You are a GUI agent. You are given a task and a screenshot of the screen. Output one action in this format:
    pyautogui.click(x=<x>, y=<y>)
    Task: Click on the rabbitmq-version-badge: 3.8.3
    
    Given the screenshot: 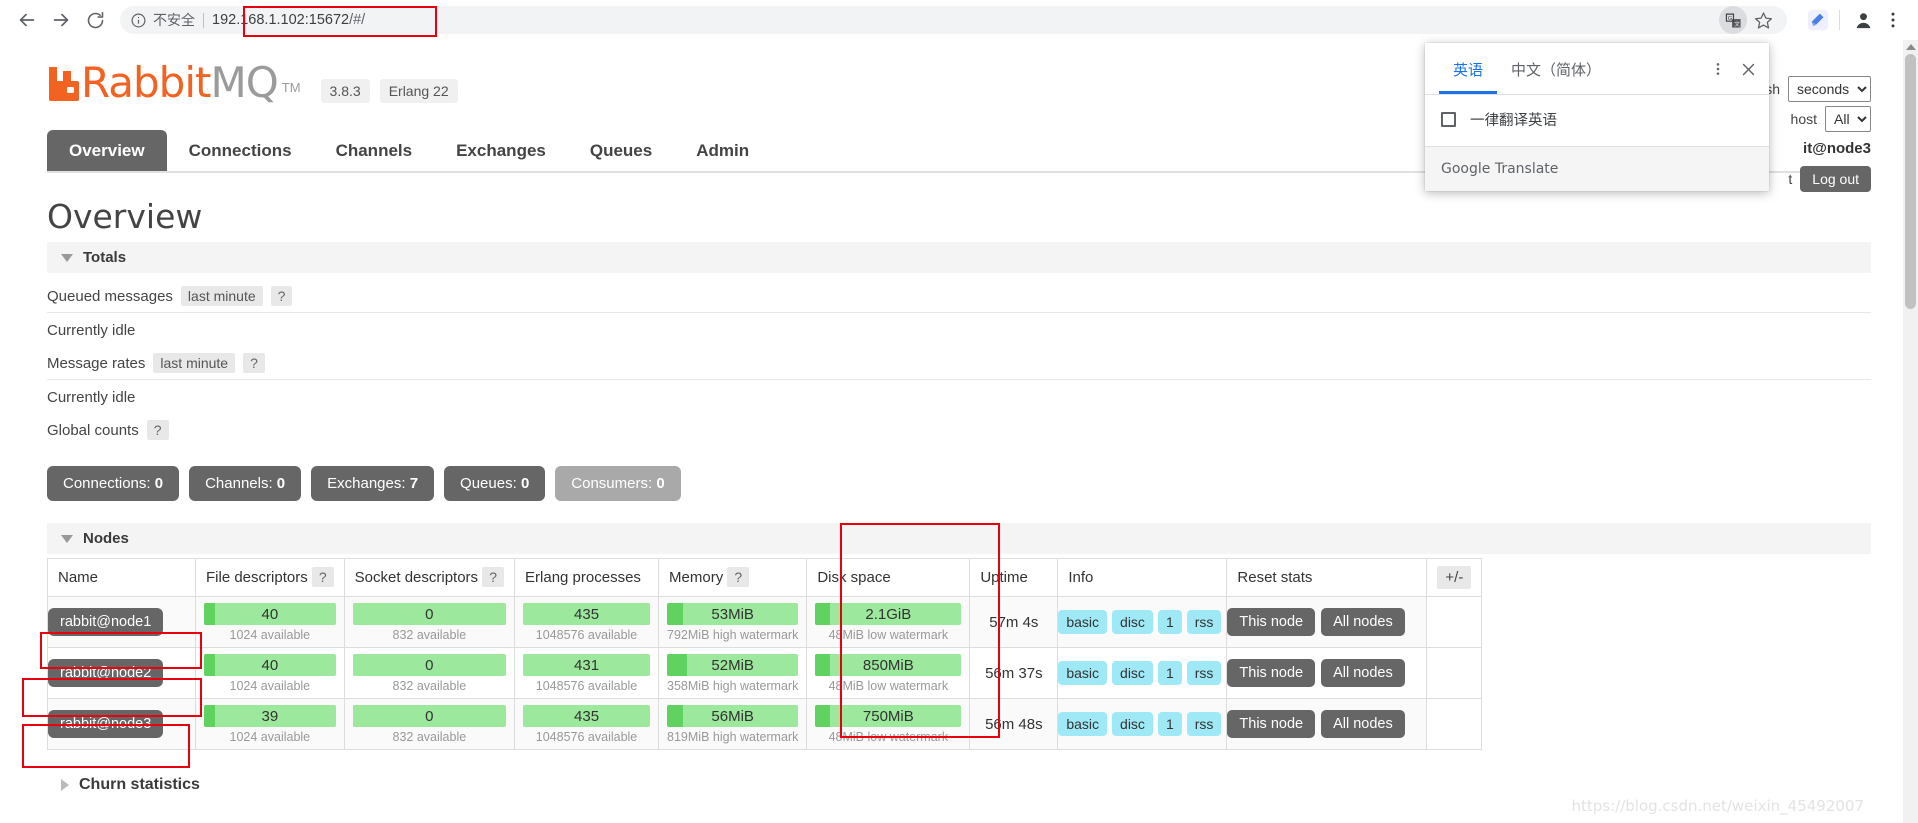 What is the action you would take?
    pyautogui.click(x=345, y=91)
    